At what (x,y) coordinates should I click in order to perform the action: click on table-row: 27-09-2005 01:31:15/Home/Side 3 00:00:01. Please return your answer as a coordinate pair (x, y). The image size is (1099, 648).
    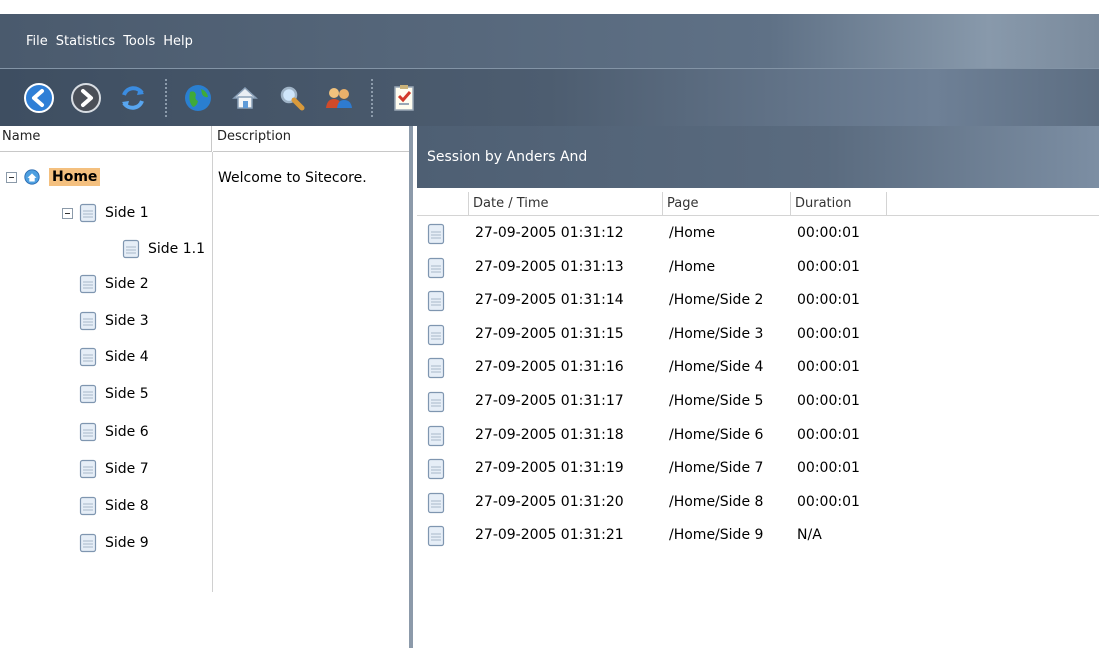
    Looking at the image, I should click on (758, 335).